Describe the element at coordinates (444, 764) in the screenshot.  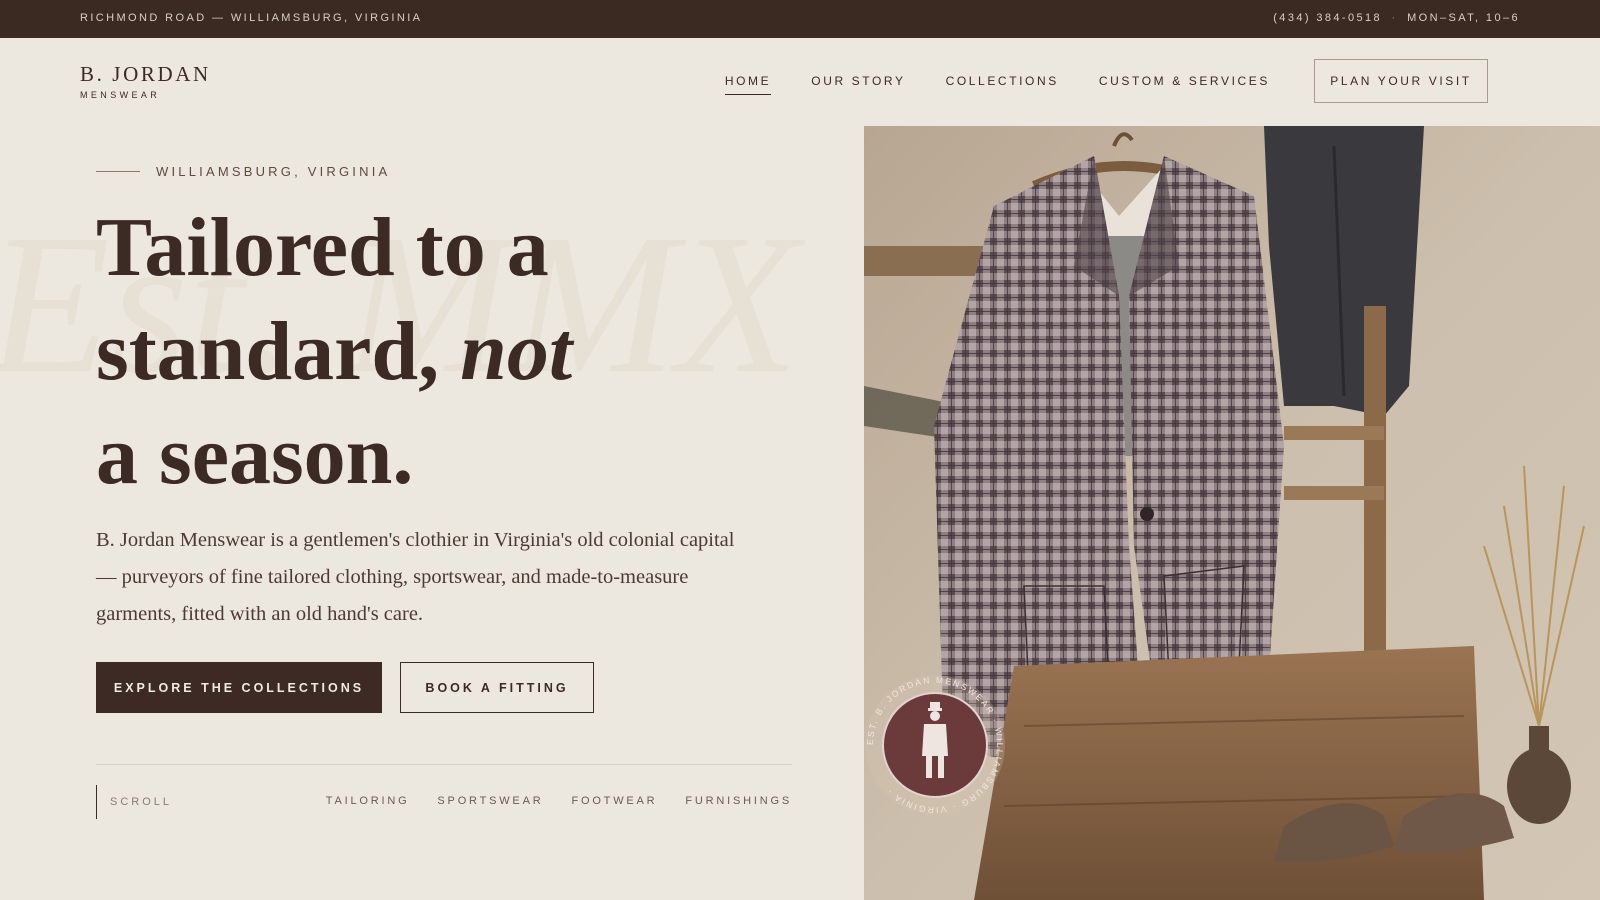
I see `hero-divider` at that location.